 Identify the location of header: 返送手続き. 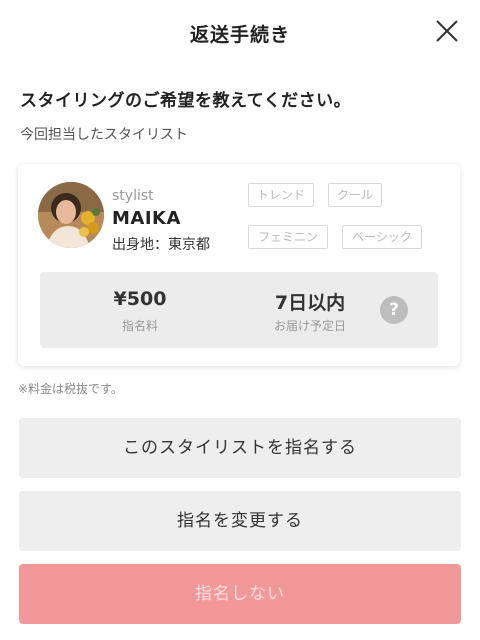
(240, 32).